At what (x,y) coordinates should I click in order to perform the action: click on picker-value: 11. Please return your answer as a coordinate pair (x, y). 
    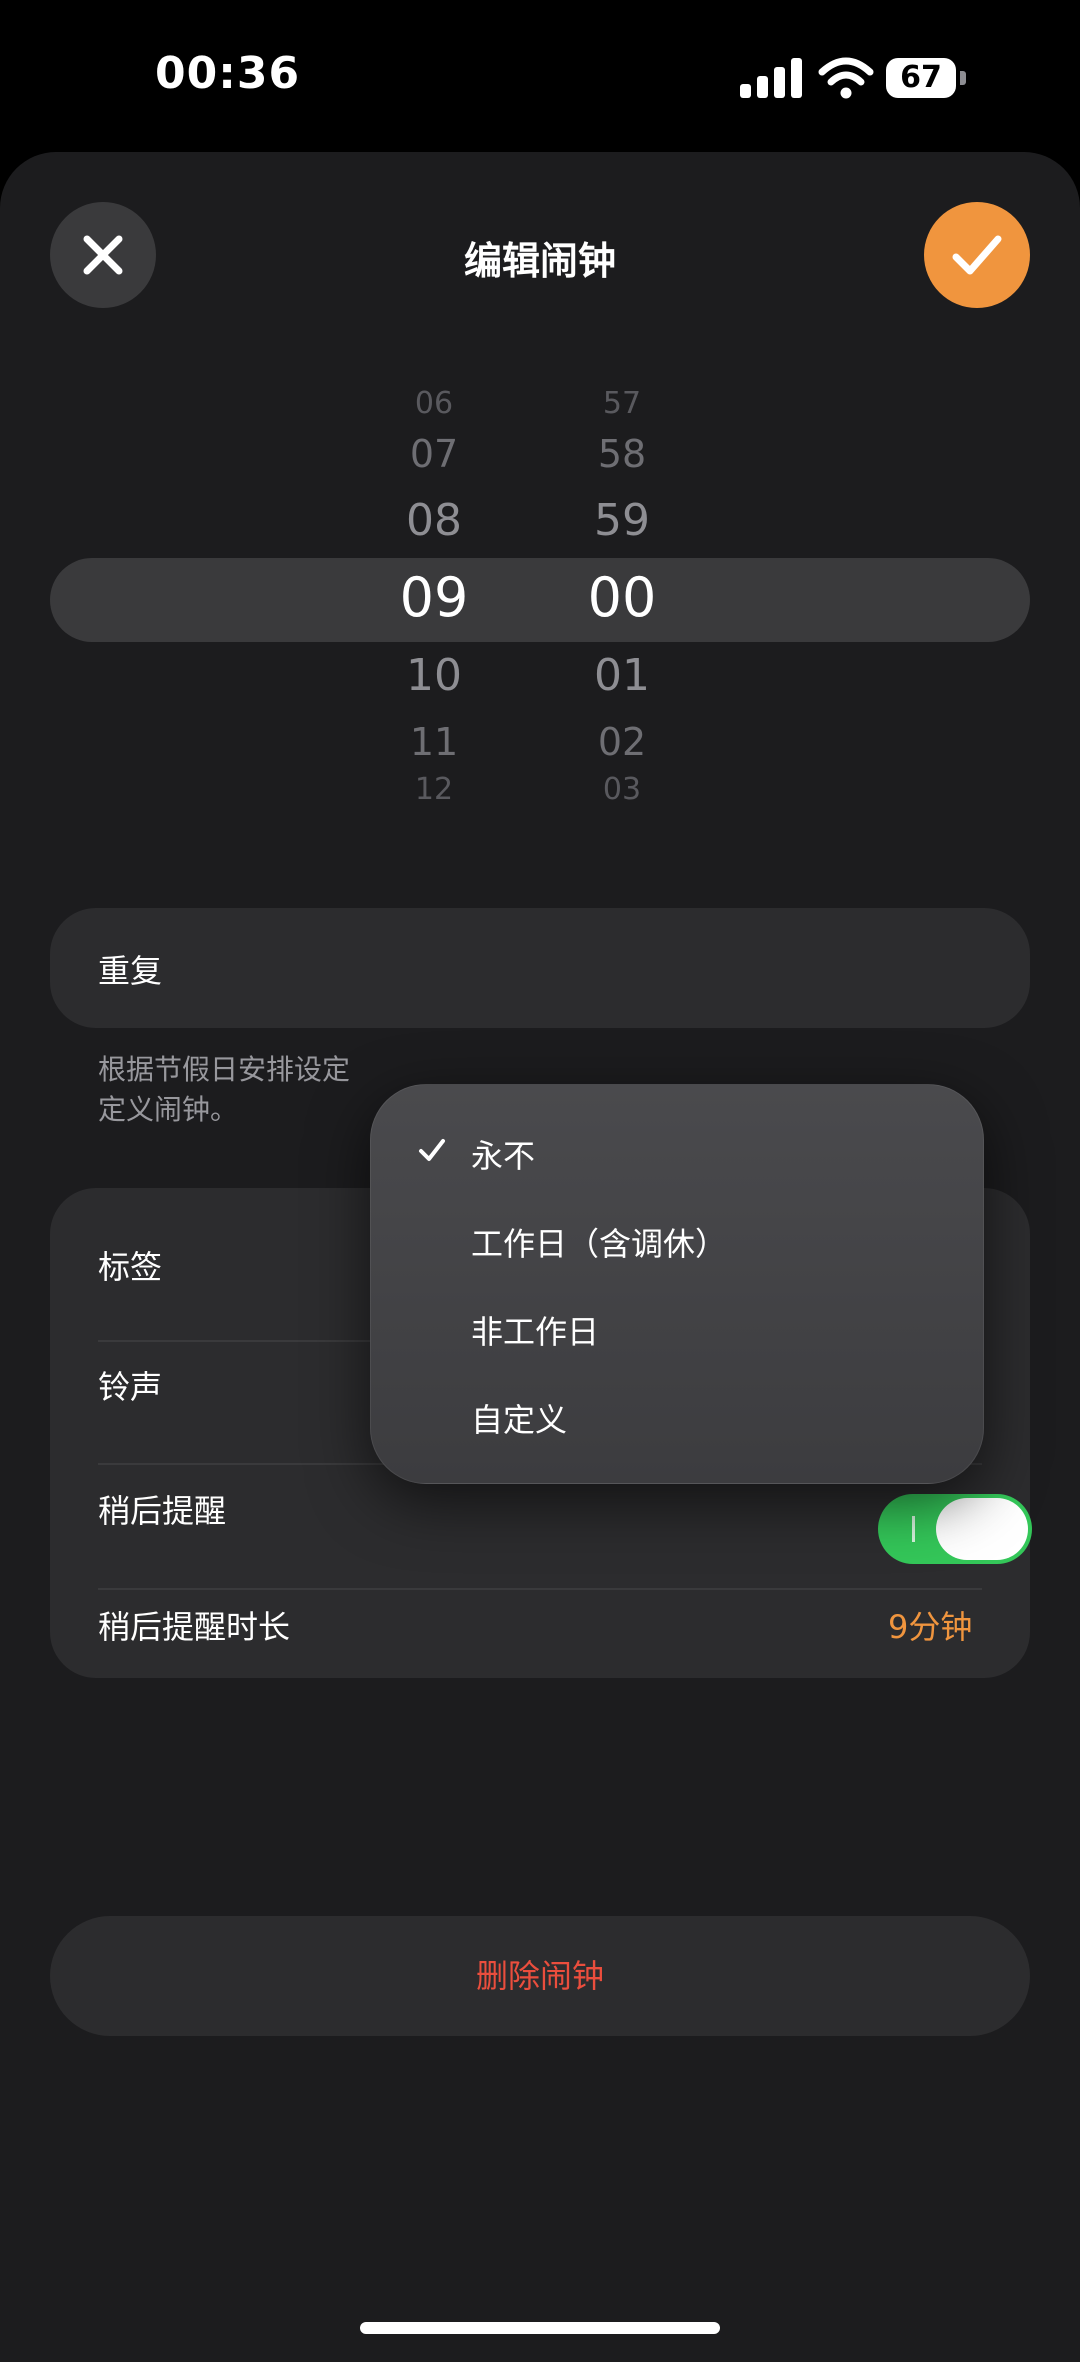
    Looking at the image, I should click on (434, 742).